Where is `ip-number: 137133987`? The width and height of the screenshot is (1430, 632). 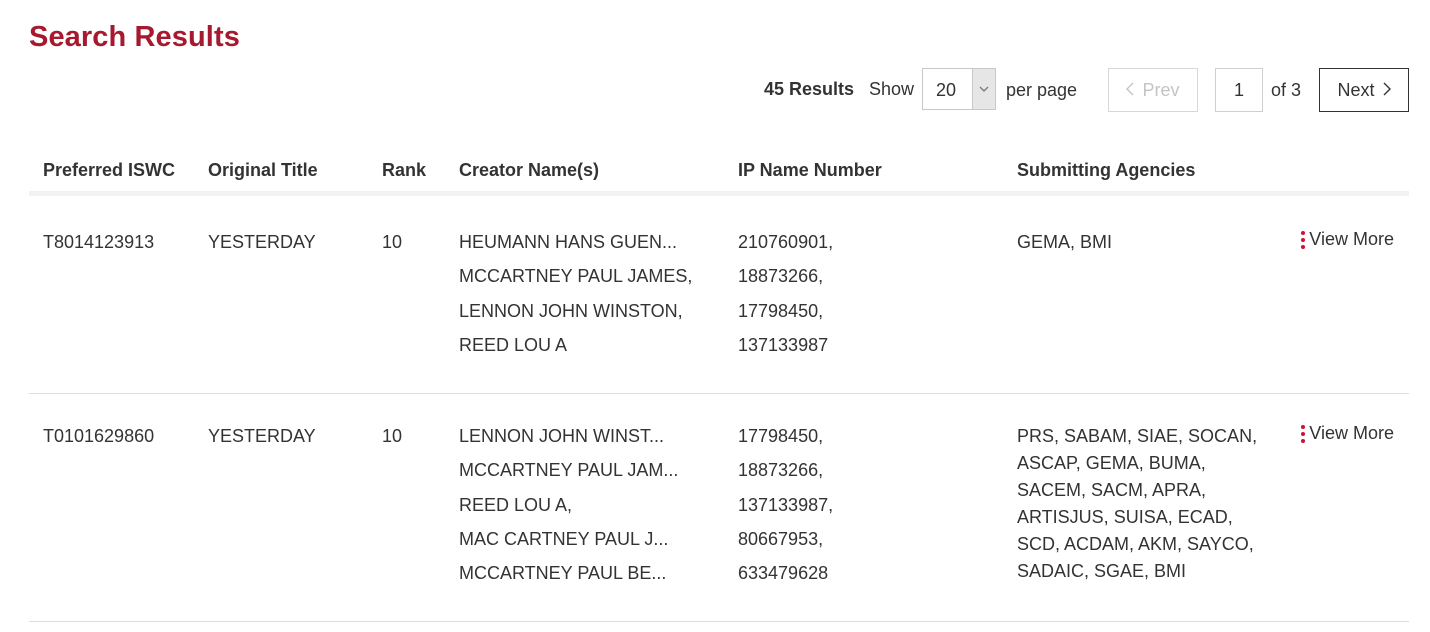 ip-number: 137133987 is located at coordinates (783, 344).